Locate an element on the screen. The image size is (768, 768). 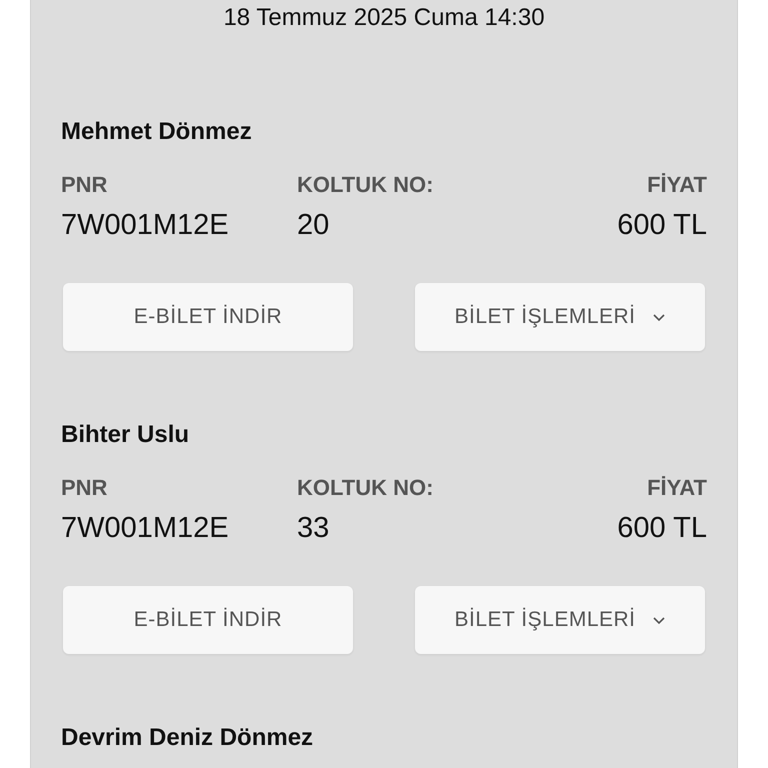
trip-date: 18 Temmuz 2025 Cuma 14:30 is located at coordinates (384, 18).